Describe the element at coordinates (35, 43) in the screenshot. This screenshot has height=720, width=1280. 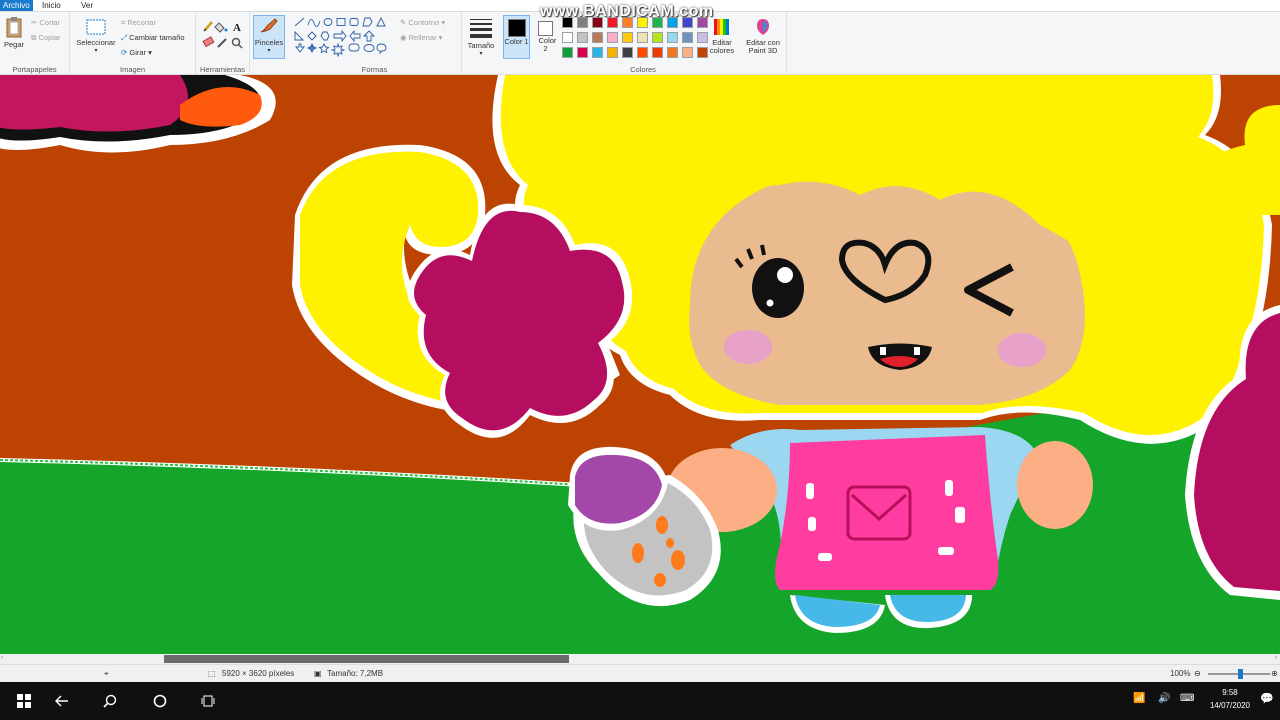
I see `group-portapapeles: Pegar ✂ Cortar ⧉ Copiar Portapapeles` at that location.